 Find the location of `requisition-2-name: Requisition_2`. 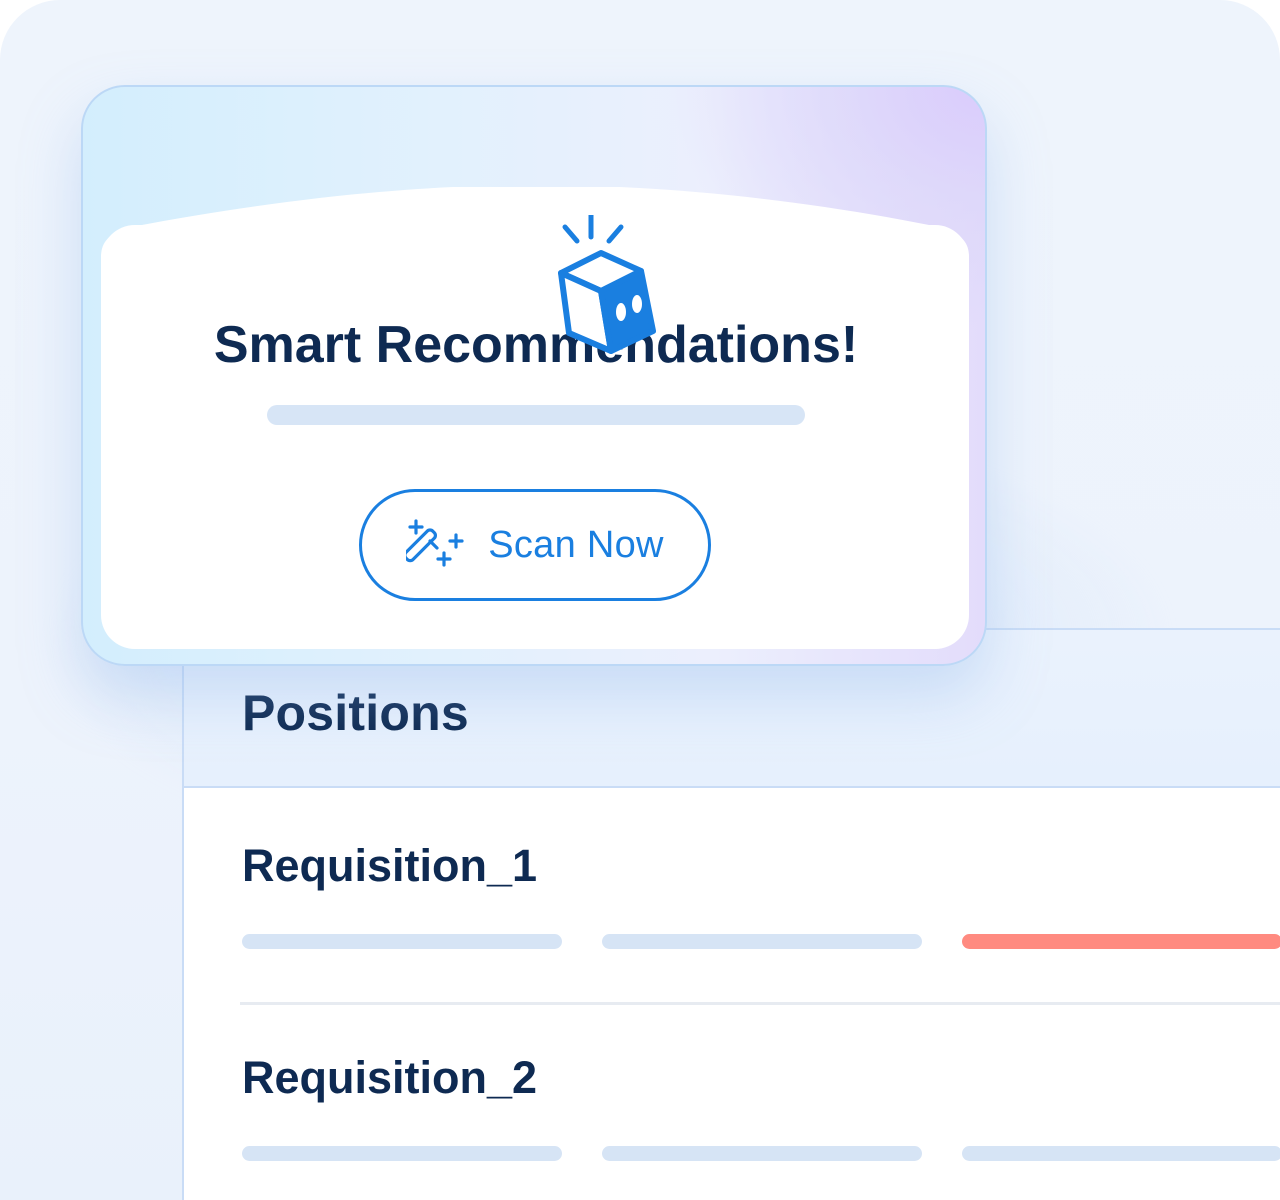

requisition-2-name: Requisition_2 is located at coordinates (389, 1078).